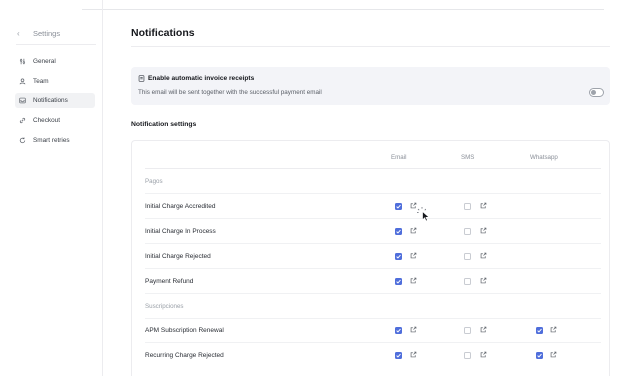  Describe the element at coordinates (399, 157) in the screenshot. I see `column-header-email: Email` at that location.